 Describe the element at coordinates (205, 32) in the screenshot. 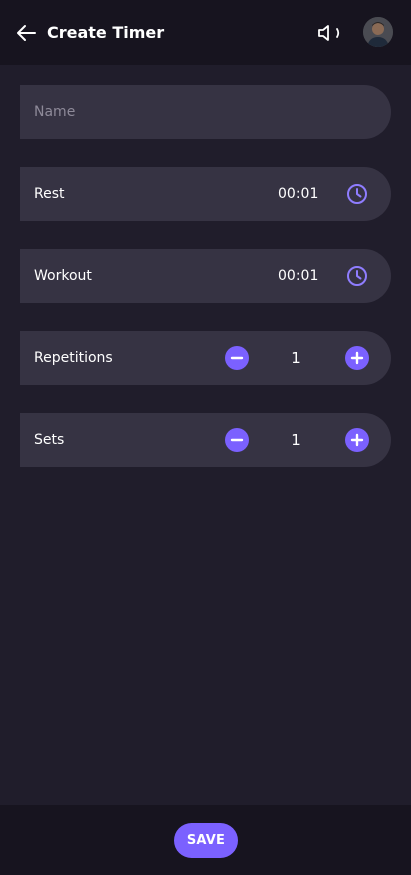

I see `app-bar: Create Timer` at that location.